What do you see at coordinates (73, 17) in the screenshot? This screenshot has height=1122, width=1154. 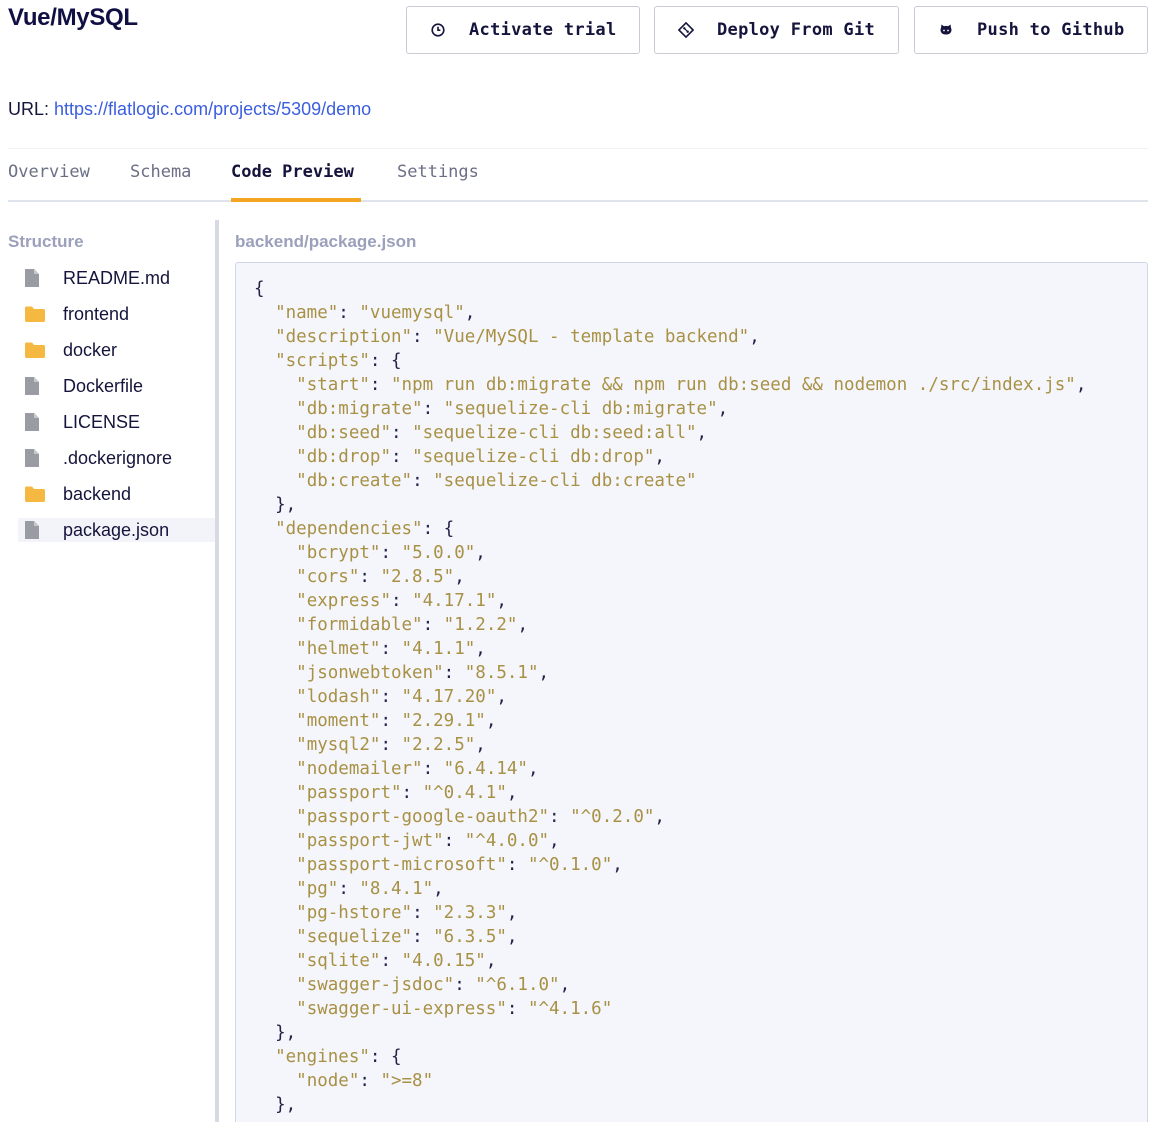 I see `page-title: Vue/MySQL` at bounding box center [73, 17].